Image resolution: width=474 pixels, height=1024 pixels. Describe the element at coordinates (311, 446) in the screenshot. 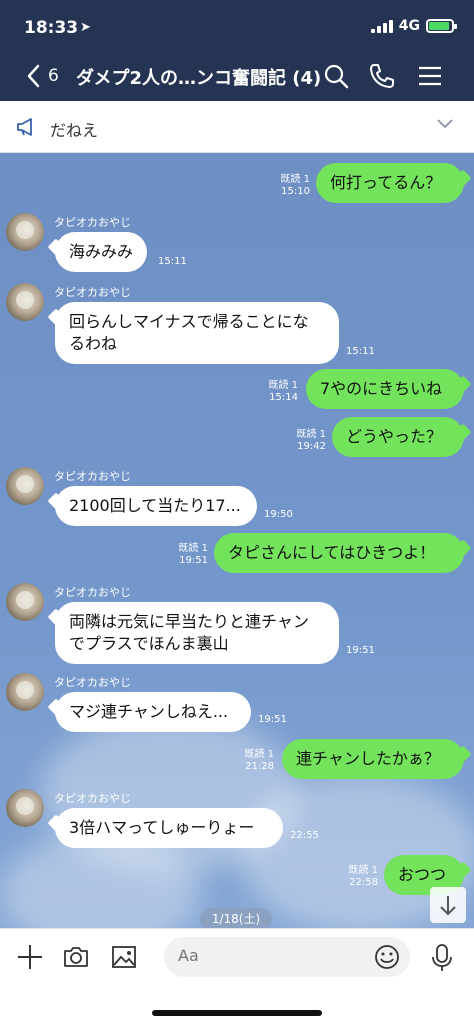

I see `message-time: 19:42` at that location.